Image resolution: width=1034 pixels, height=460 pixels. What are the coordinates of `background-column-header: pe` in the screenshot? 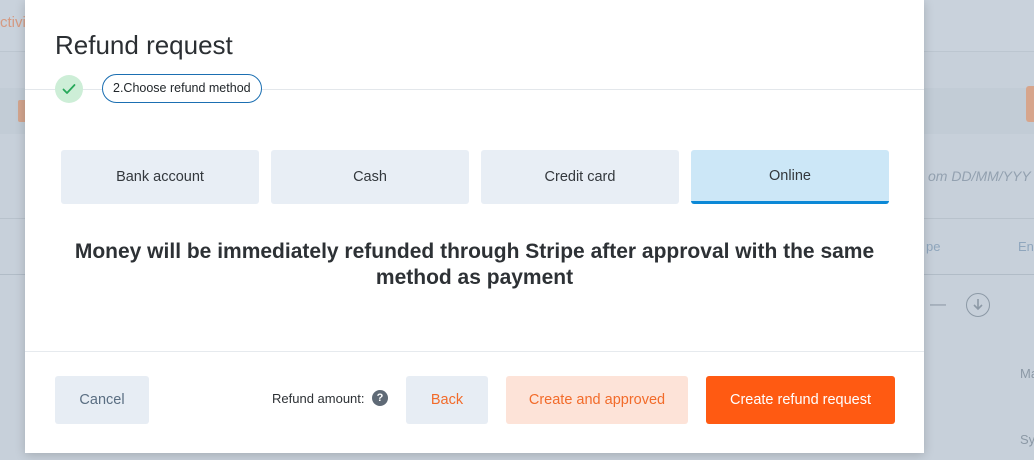 It's located at (933, 246).